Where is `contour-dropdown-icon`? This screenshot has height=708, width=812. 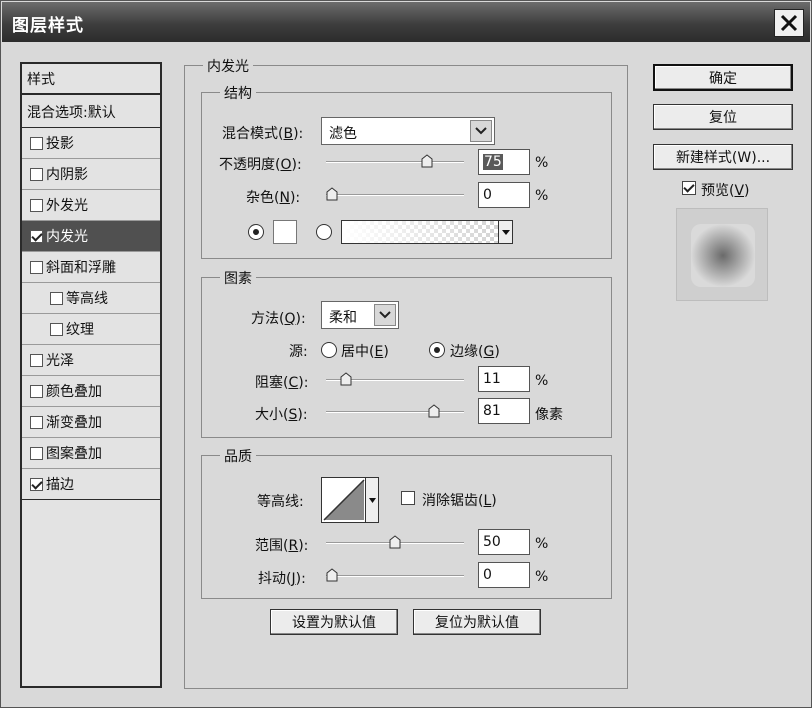
contour-dropdown-icon is located at coordinates (371, 500).